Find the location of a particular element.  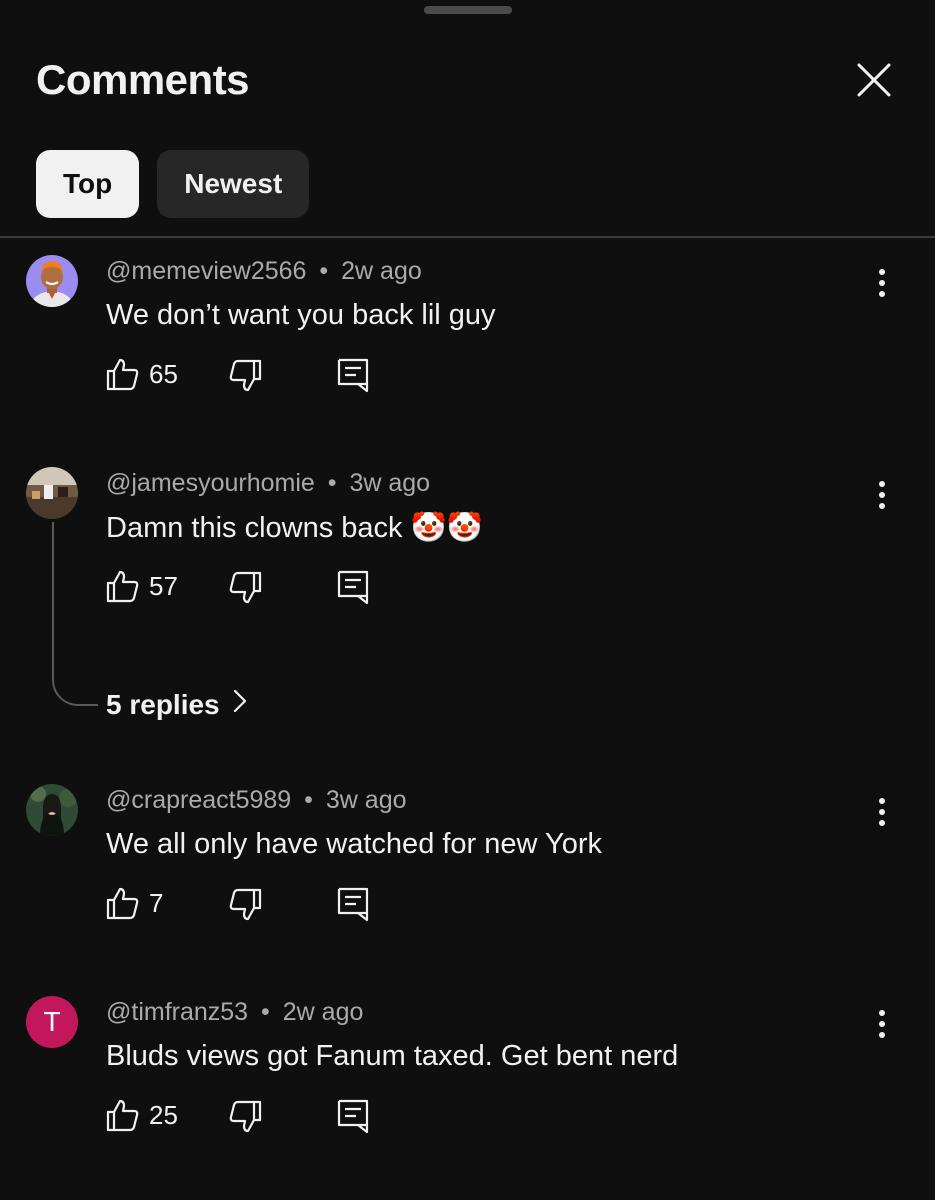

page-title: Comments is located at coordinates (143, 79).